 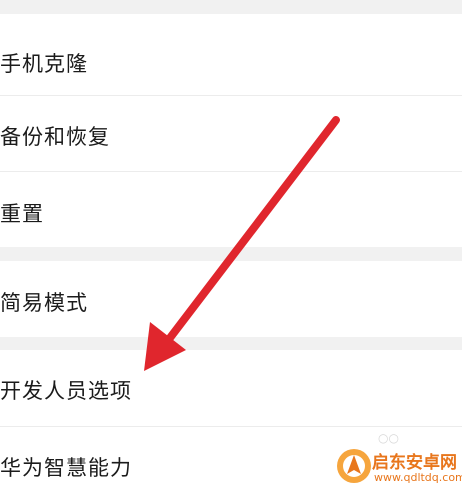 I want to click on faint-marks: ○○, so click(x=388, y=438).